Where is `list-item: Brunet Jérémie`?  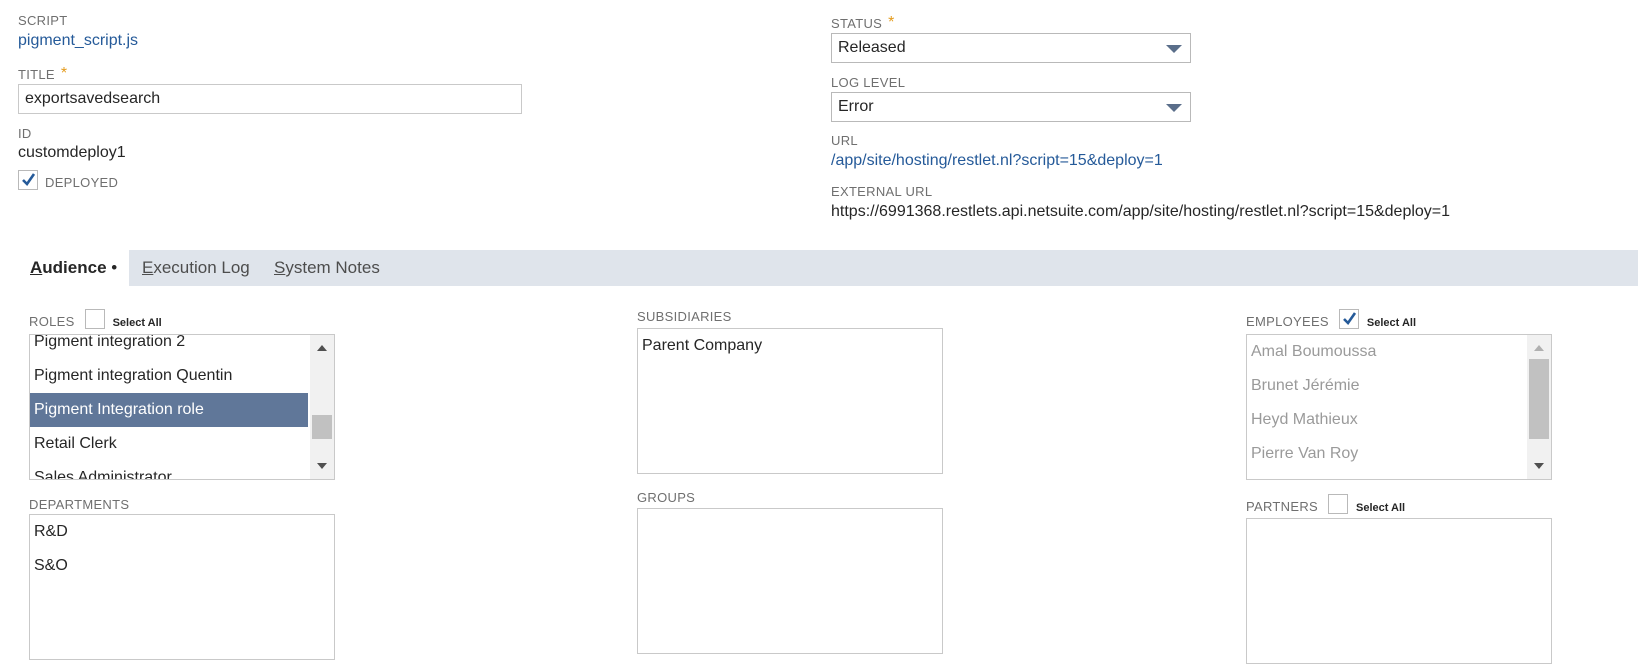 list-item: Brunet Jérémie is located at coordinates (1305, 385).